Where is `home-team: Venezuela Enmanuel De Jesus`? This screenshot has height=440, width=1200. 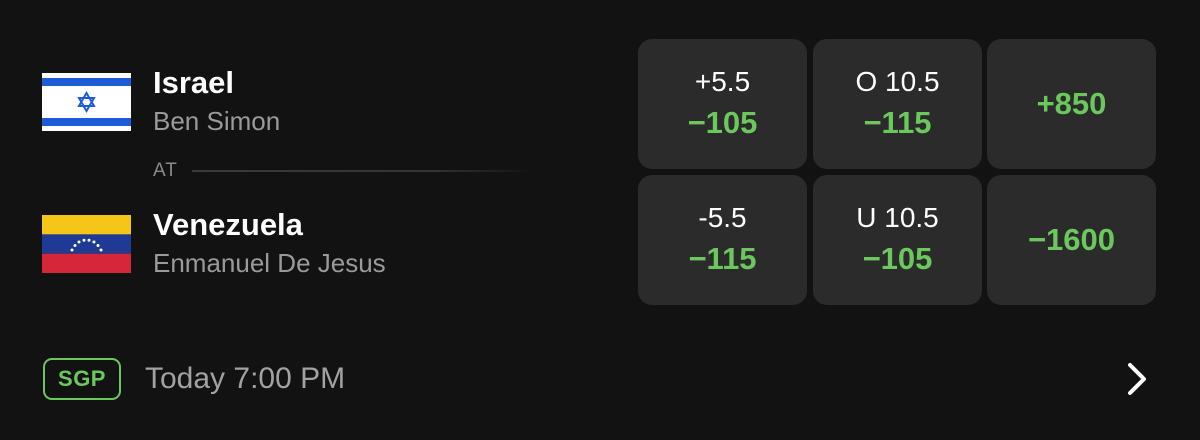 home-team: Venezuela Enmanuel De Jesus is located at coordinates (214, 243).